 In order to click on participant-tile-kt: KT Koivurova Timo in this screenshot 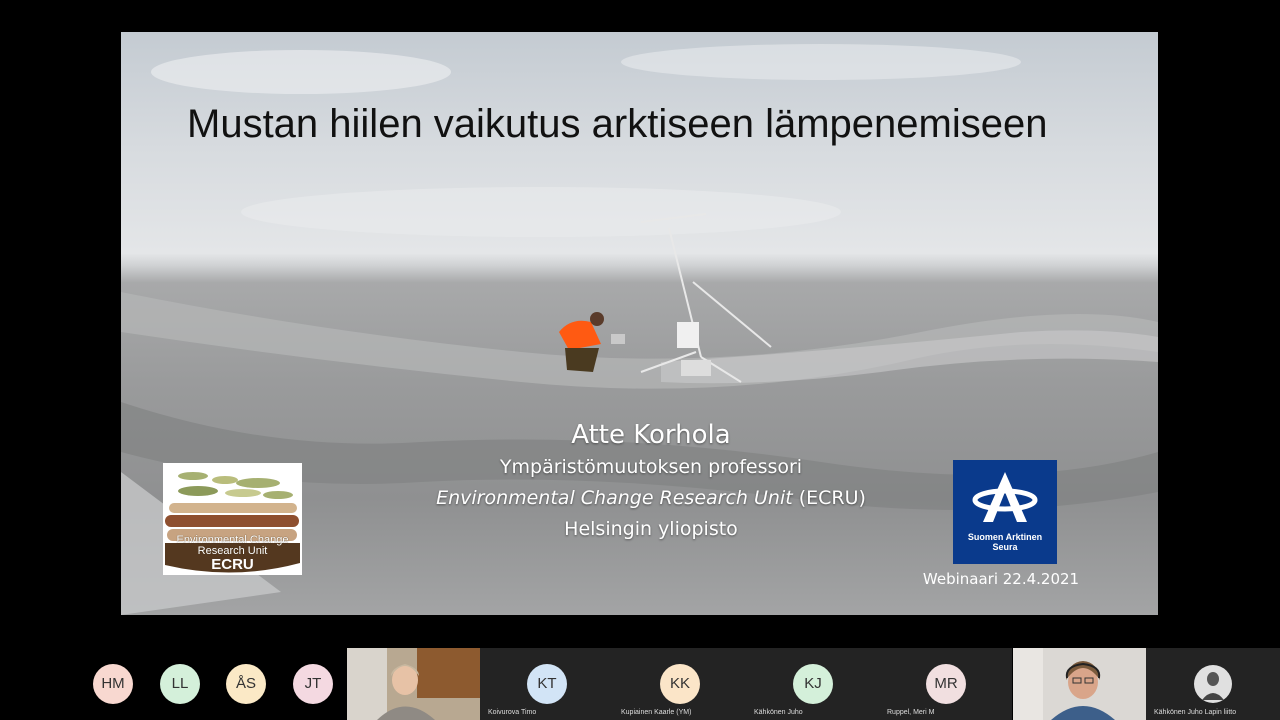, I will do `click(546, 684)`.